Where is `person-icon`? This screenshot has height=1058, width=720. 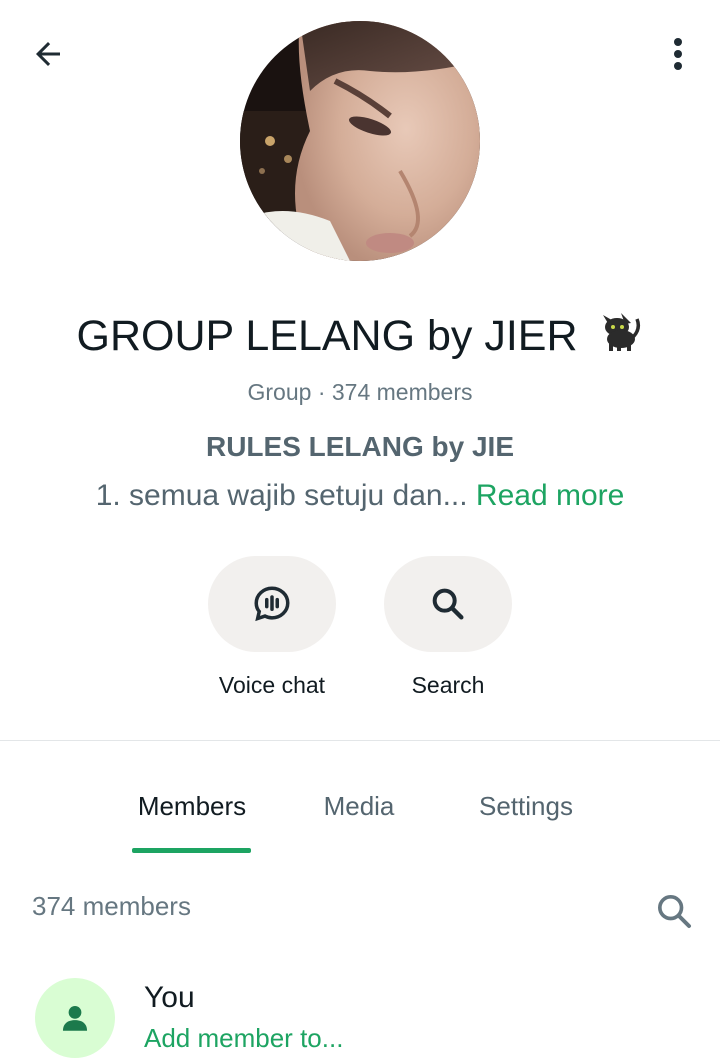 person-icon is located at coordinates (75, 1018).